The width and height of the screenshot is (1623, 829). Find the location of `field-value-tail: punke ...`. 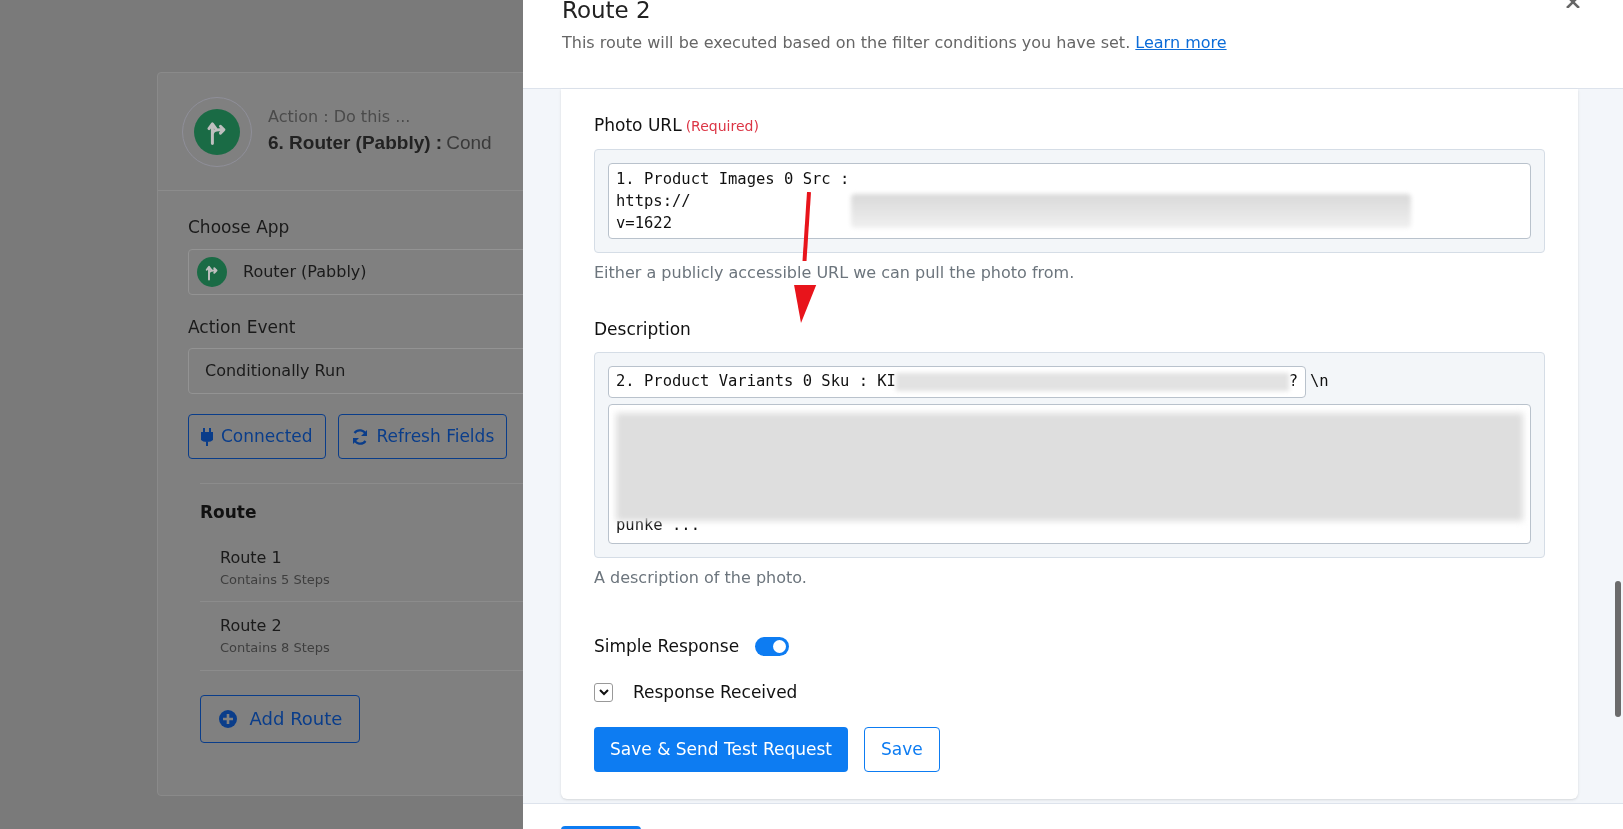

field-value-tail: punke ... is located at coordinates (658, 525).